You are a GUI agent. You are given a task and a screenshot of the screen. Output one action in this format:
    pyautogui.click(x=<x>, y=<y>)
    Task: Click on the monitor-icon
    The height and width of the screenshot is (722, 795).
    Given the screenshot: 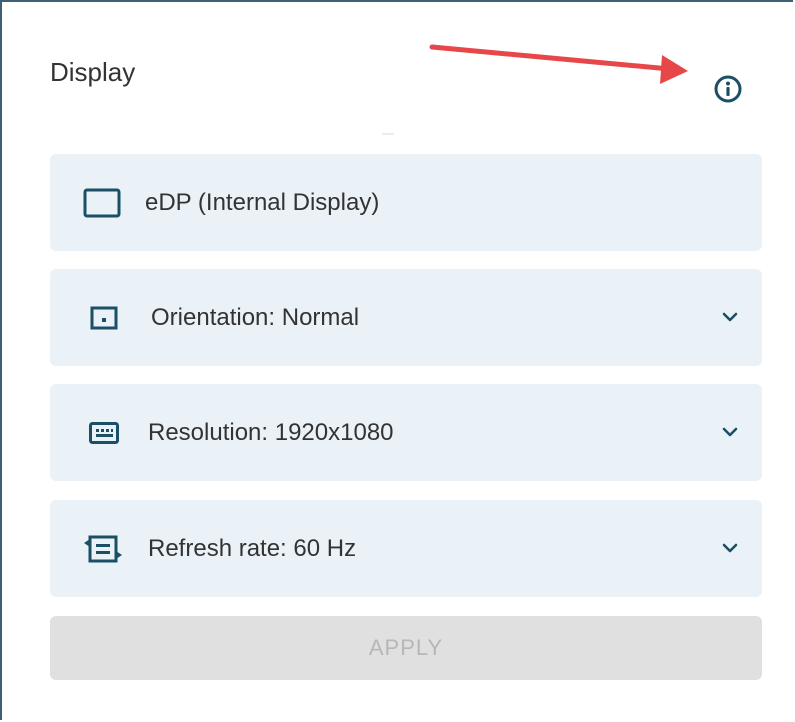 What is the action you would take?
    pyautogui.click(x=102, y=202)
    